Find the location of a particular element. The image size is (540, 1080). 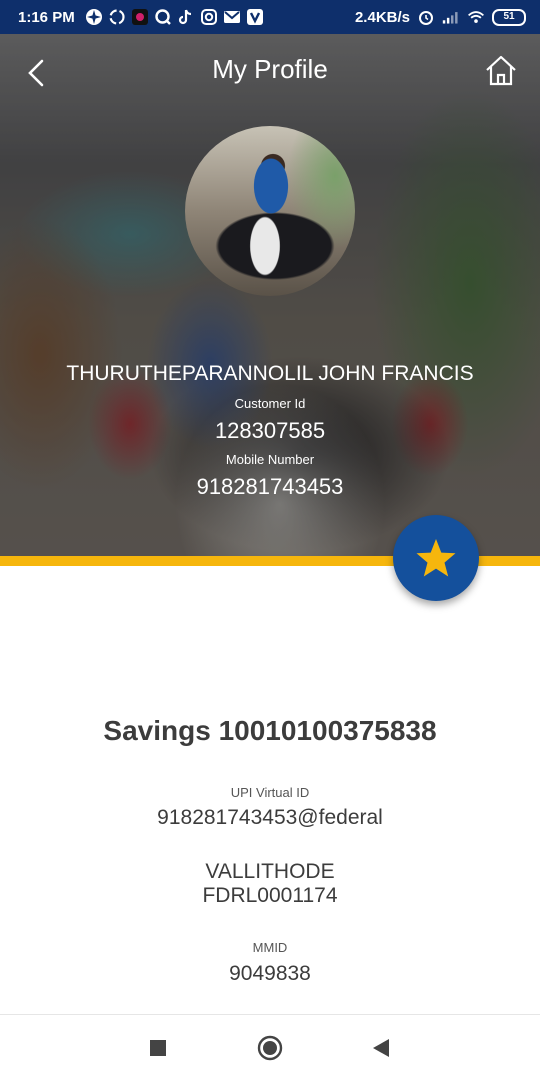

recents-icon is located at coordinates (158, 1048).